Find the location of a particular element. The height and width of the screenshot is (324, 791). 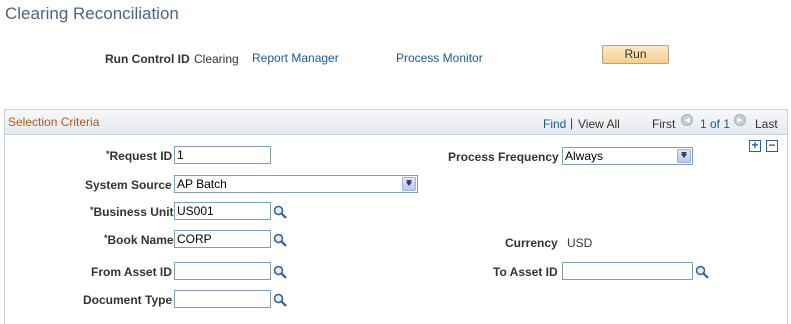

process-frequency-label: Process Frequency is located at coordinates (503, 157).